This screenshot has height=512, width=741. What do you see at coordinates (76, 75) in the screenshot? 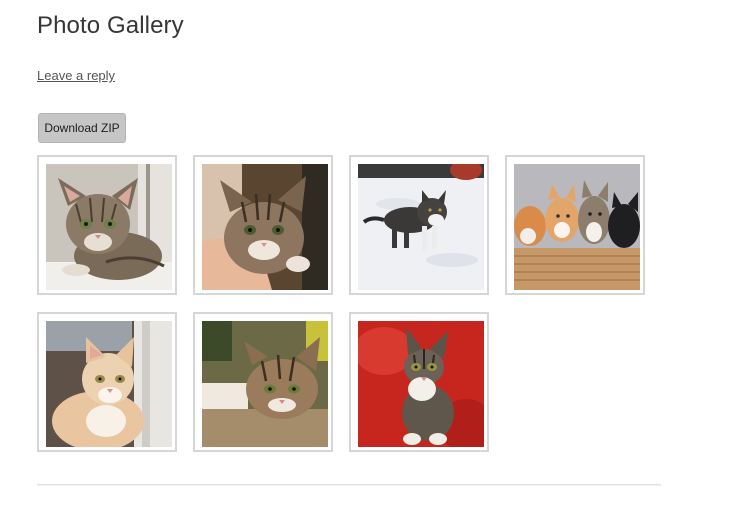
I see `leave-a-reply-link: Leave a reply` at bounding box center [76, 75].